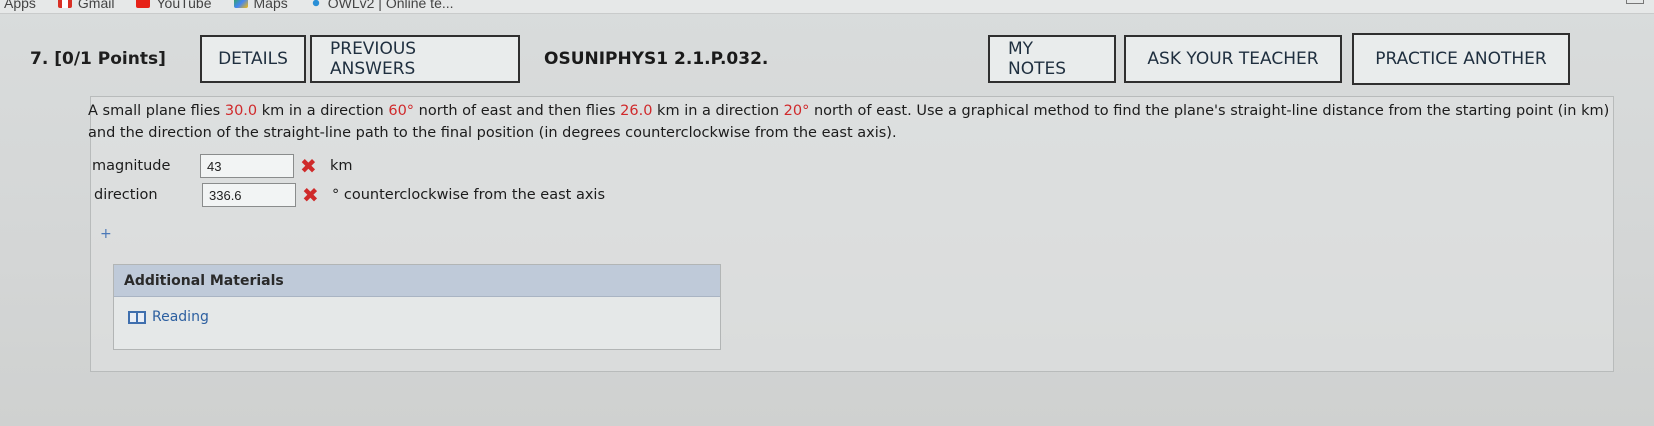 The height and width of the screenshot is (426, 1654). What do you see at coordinates (143, 4) in the screenshot?
I see `youtube-icon` at bounding box center [143, 4].